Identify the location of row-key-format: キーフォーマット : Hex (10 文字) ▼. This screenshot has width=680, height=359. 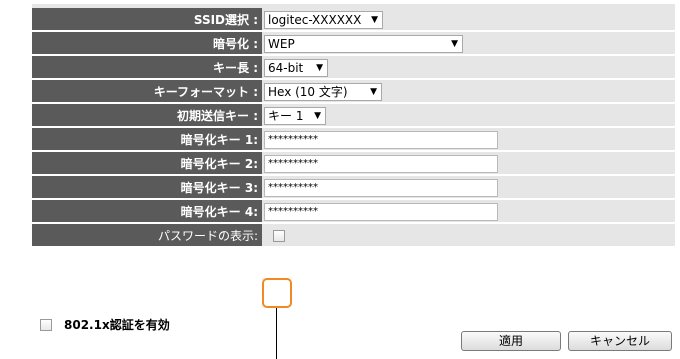
(353, 91).